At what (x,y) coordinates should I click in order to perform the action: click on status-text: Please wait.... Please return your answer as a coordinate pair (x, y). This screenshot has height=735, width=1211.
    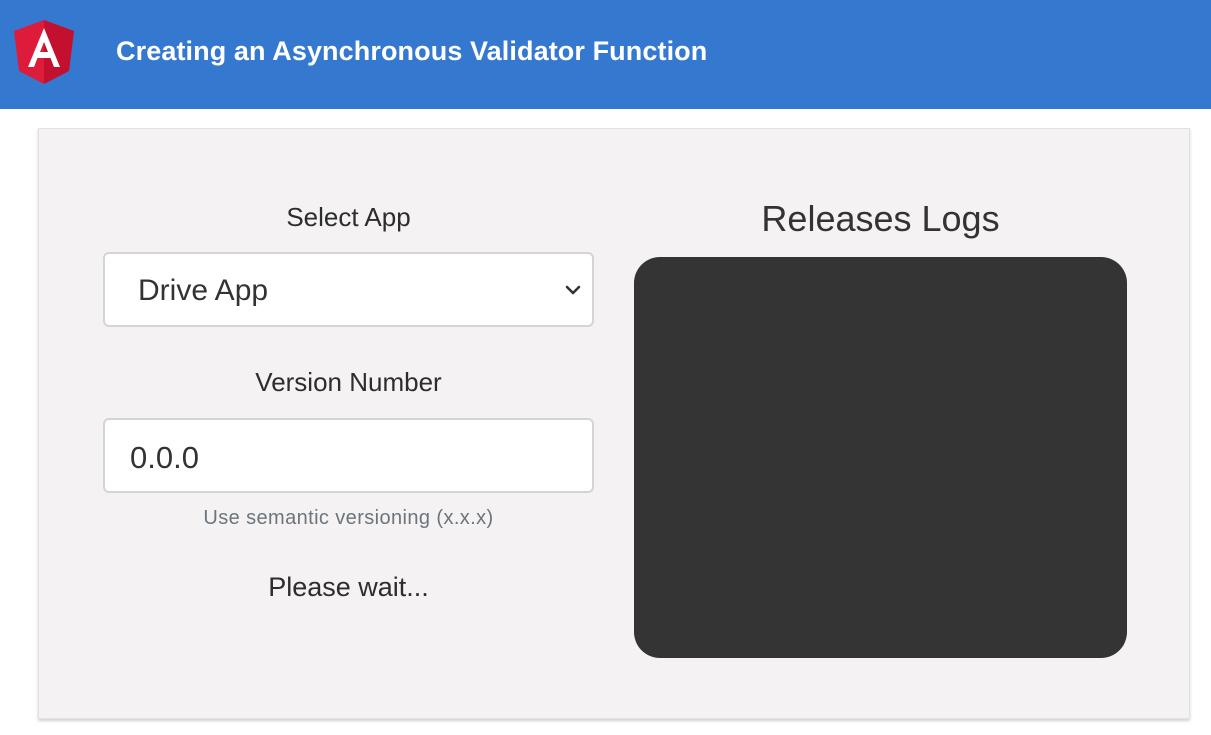
    Looking at the image, I should click on (348, 587).